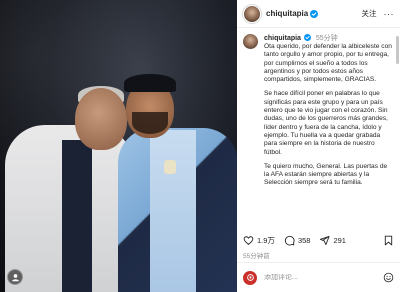 The image size is (400, 292). Describe the element at coordinates (318, 240) in the screenshot. I see `action-bar: 1.9万 358 291` at that location.